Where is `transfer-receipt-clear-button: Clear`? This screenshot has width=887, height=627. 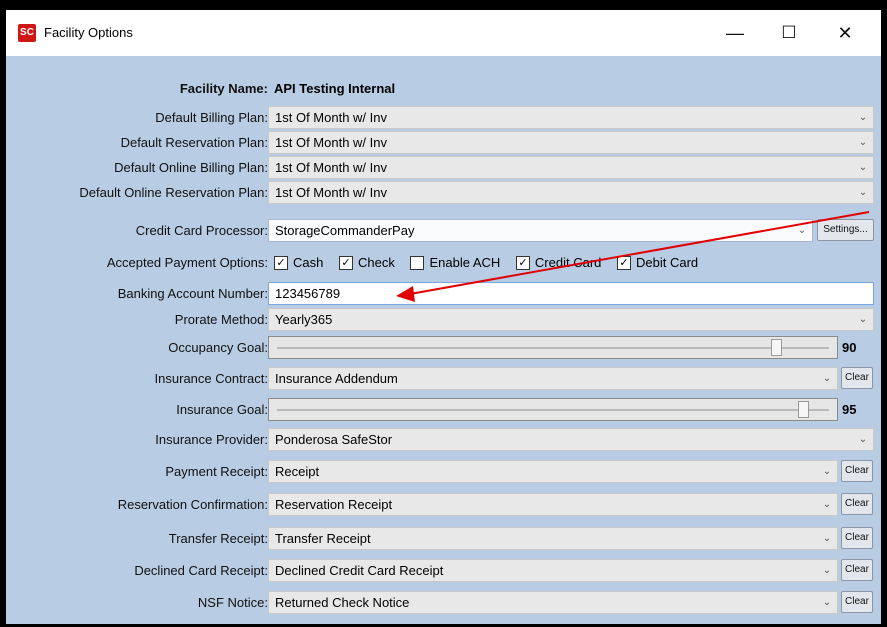 transfer-receipt-clear-button: Clear is located at coordinates (857, 538).